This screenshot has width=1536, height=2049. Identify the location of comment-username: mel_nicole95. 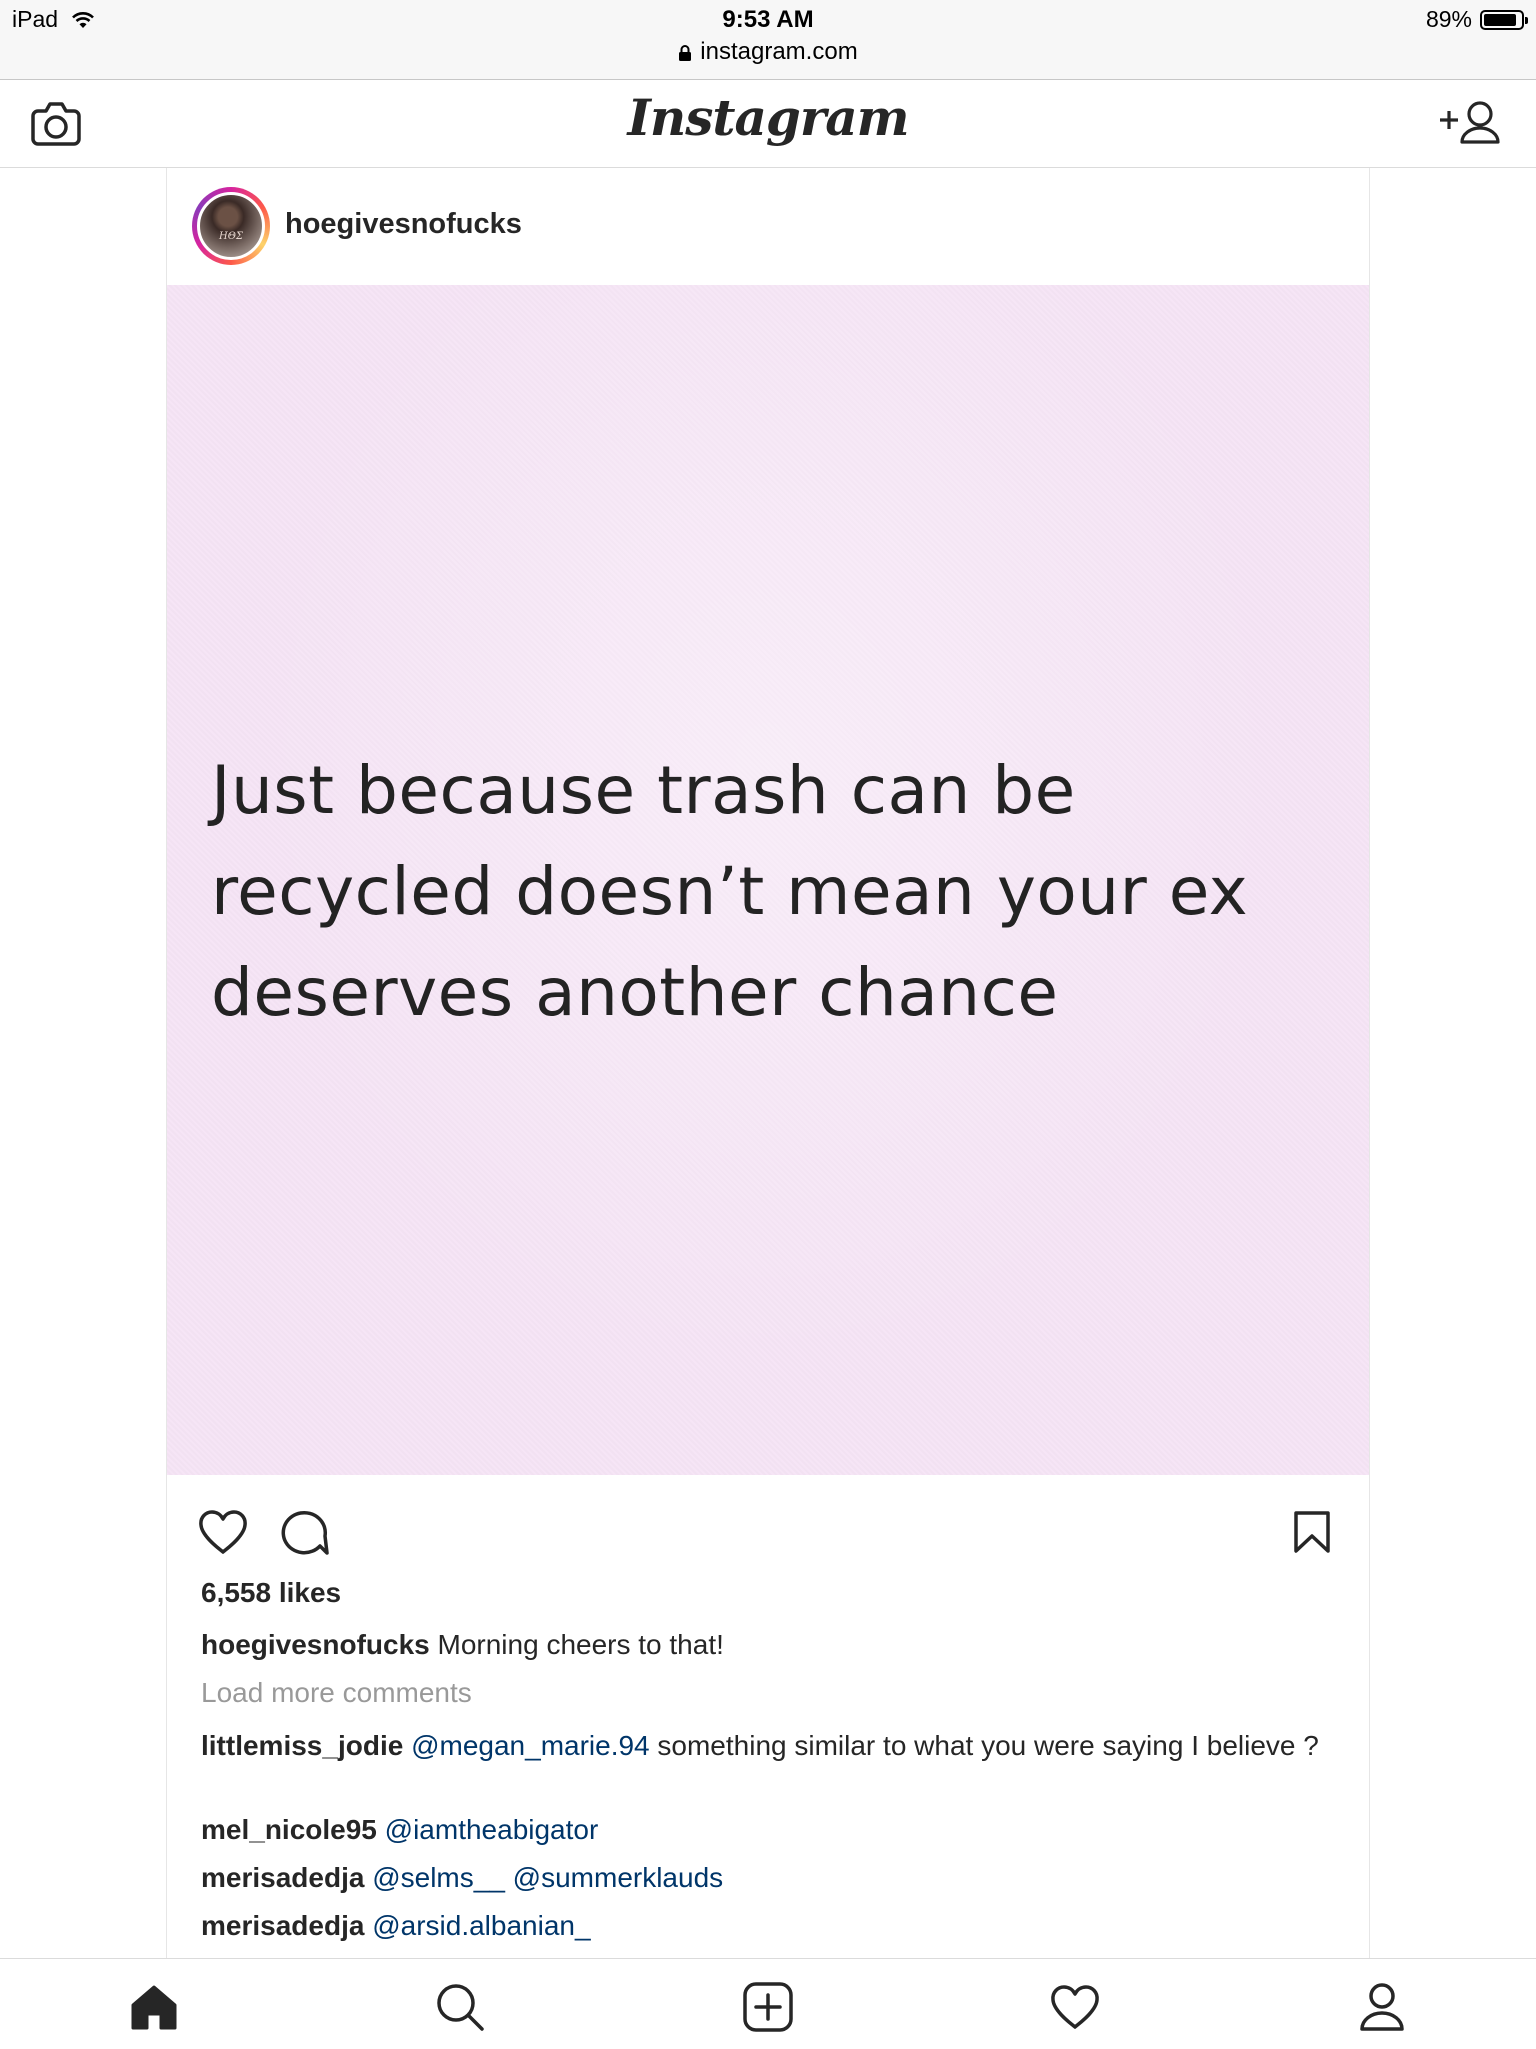
(289, 1829).